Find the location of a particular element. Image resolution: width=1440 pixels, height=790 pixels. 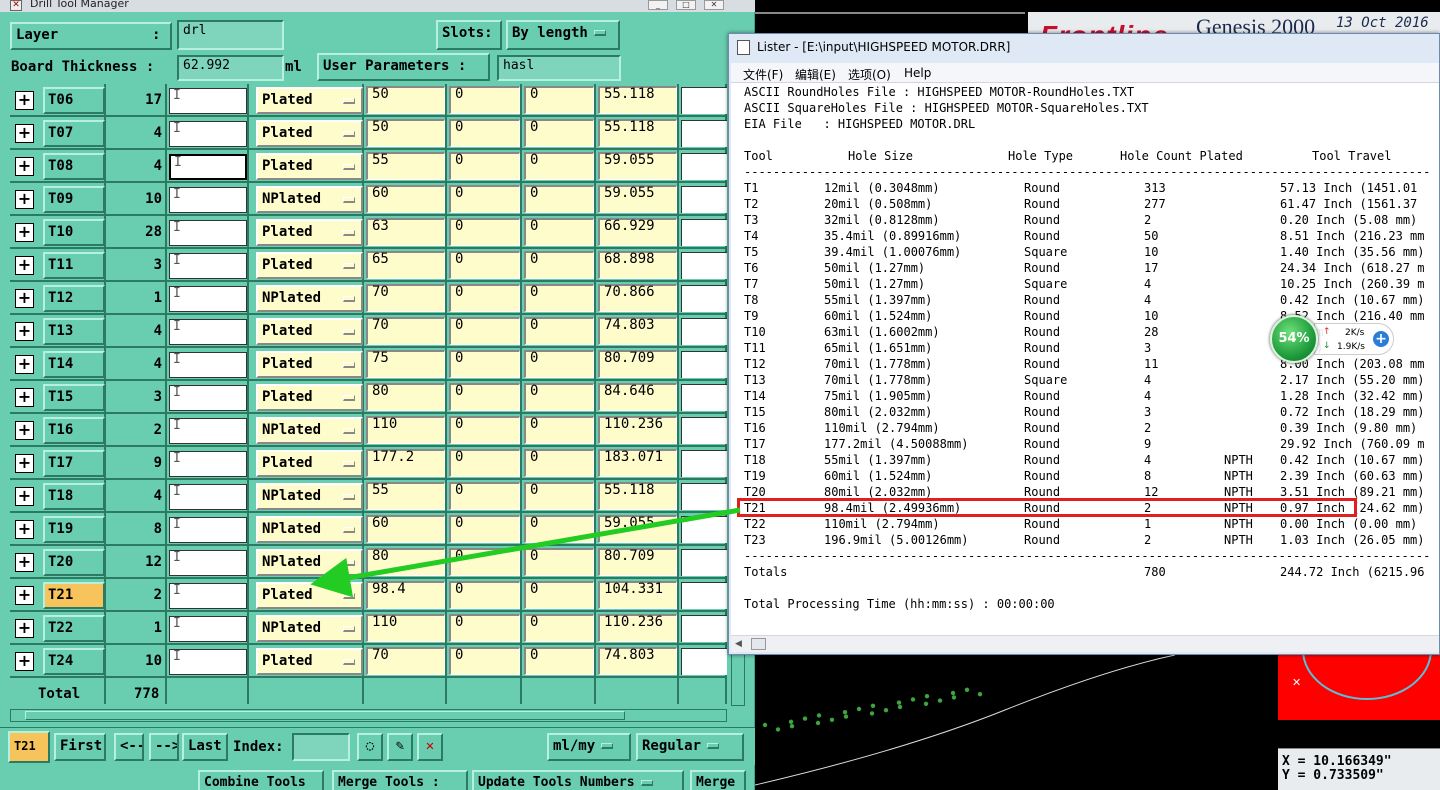

drill-size-value-input: 74.803 is located at coordinates (637, 331).